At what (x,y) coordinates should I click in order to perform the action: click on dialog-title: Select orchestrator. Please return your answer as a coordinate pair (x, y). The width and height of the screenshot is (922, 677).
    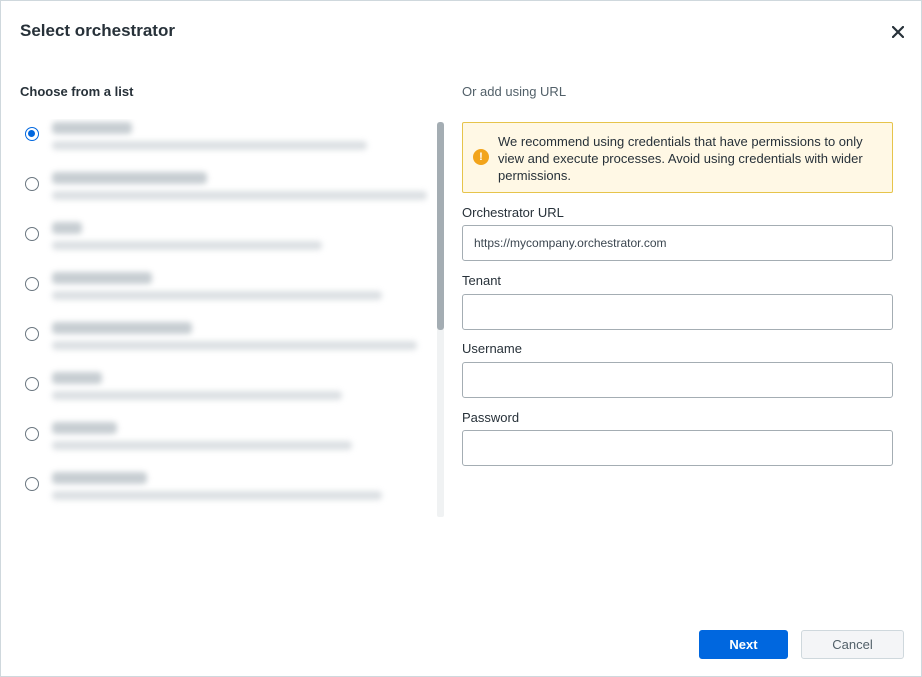
    Looking at the image, I should click on (97, 30).